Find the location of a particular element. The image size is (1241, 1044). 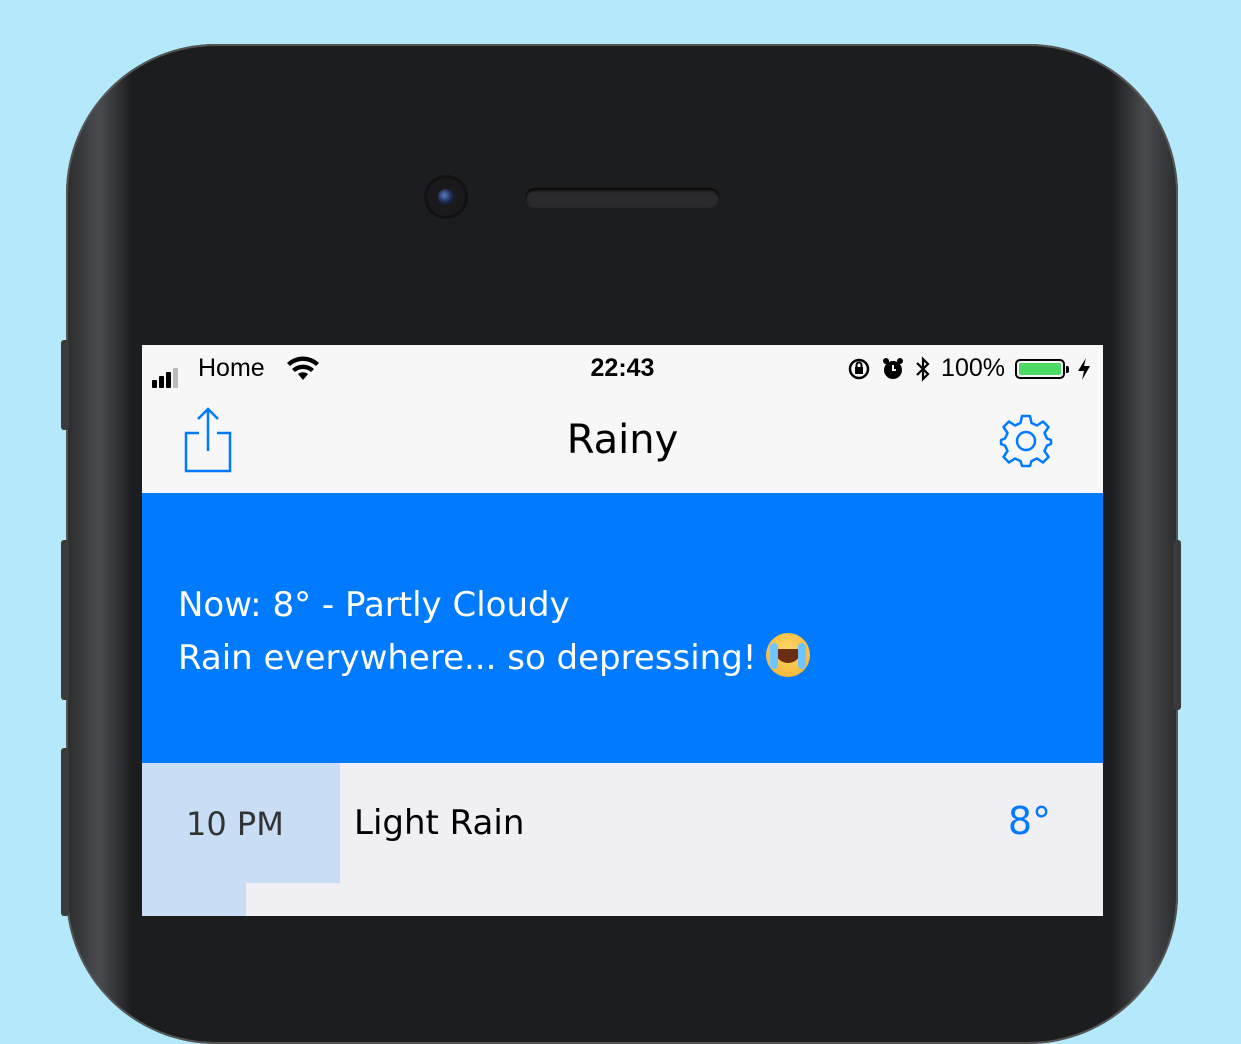

current-conditions: Now: 8° - Partly Cloudy is located at coordinates (374, 605).